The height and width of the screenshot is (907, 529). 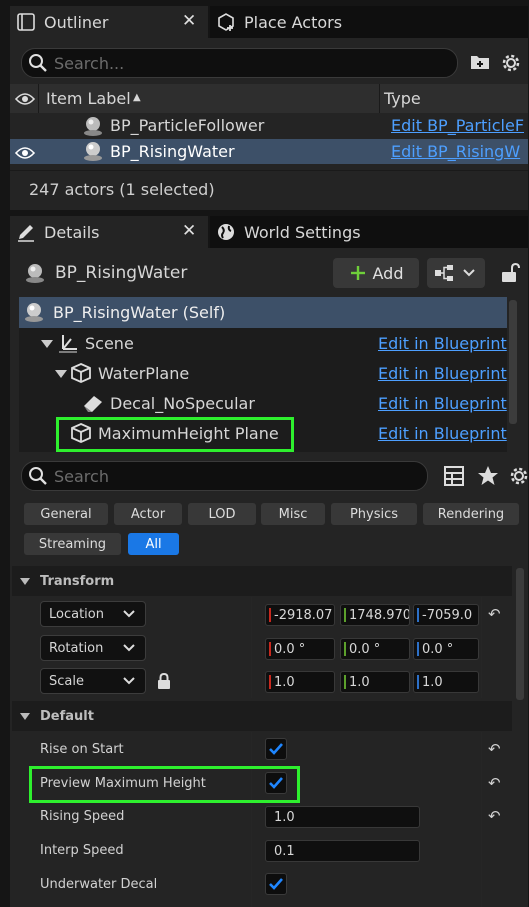 I want to click on favorites-star-icon, so click(x=488, y=477).